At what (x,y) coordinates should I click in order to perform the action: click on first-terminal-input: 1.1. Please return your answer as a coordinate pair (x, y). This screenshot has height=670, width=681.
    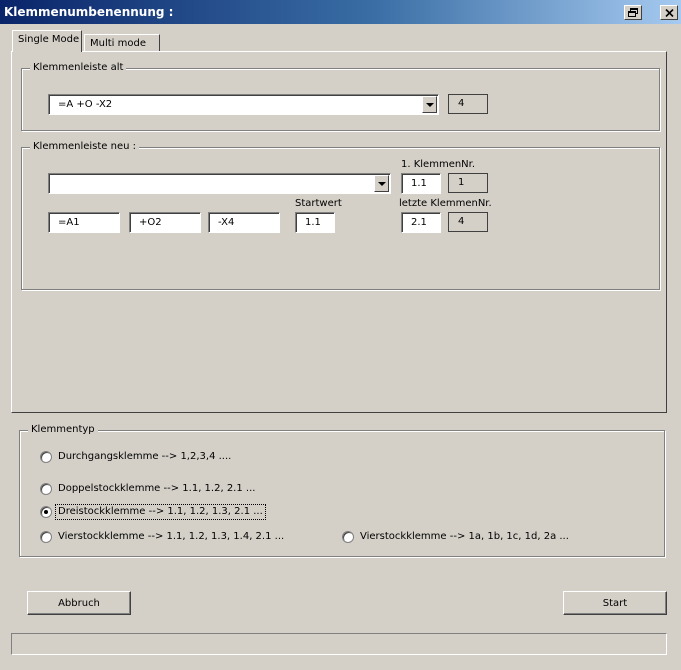
    Looking at the image, I should click on (421, 183).